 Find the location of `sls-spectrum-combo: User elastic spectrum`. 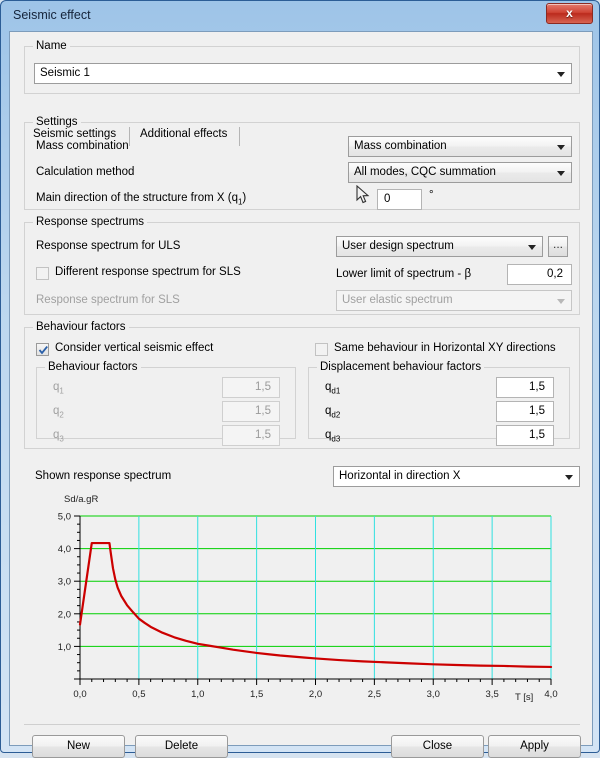

sls-spectrum-combo: User elastic spectrum is located at coordinates (454, 300).